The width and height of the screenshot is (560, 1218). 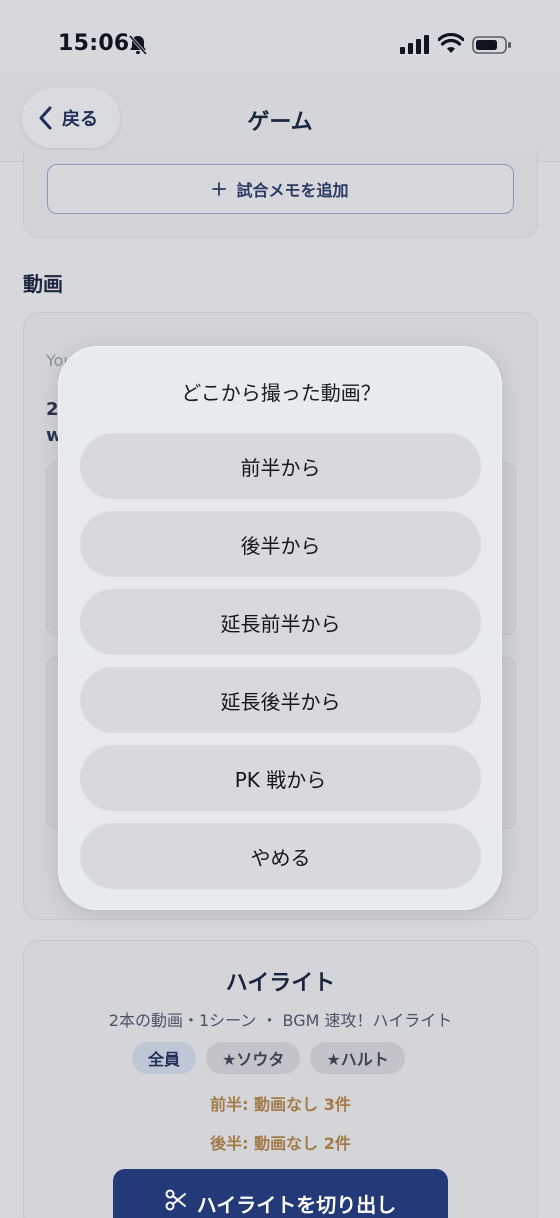 I want to click on signal-icon, so click(x=414, y=44).